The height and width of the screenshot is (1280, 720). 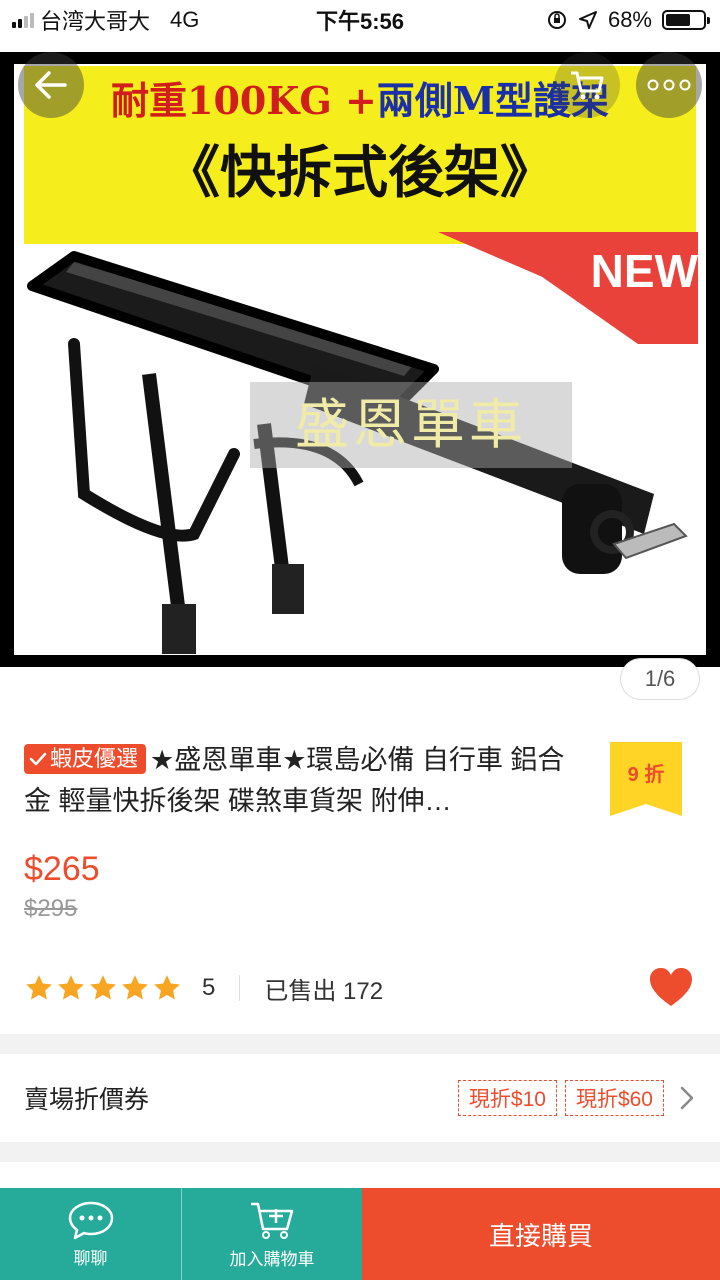 I want to click on status-right: 68%, so click(x=628, y=20).